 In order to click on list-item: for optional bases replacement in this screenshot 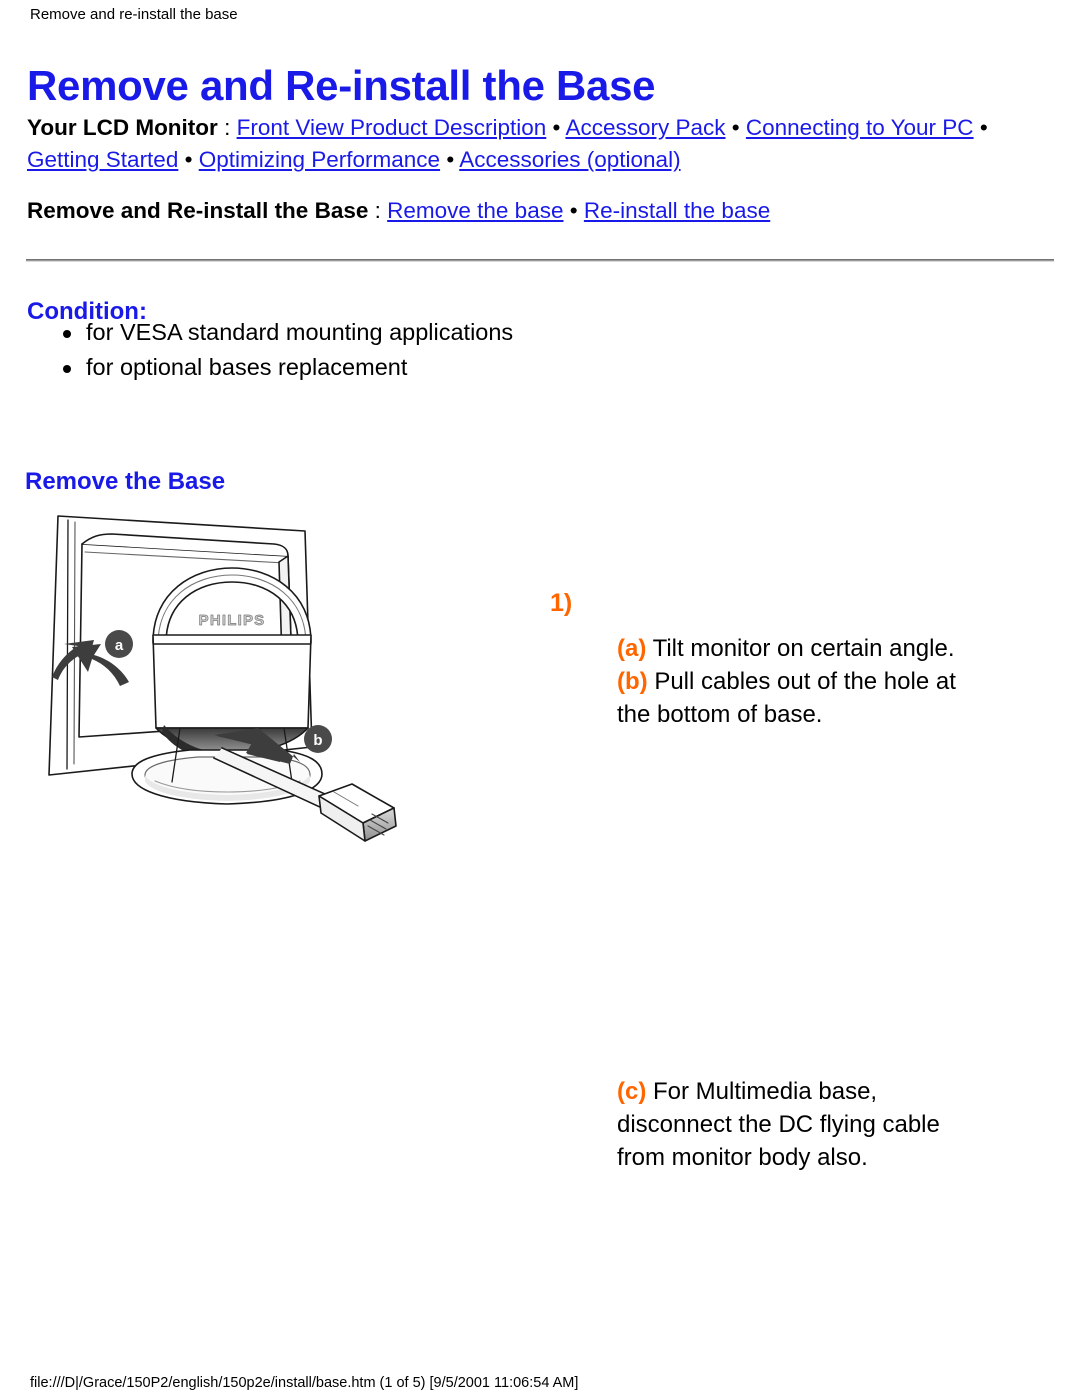, I will do `click(287, 367)`.